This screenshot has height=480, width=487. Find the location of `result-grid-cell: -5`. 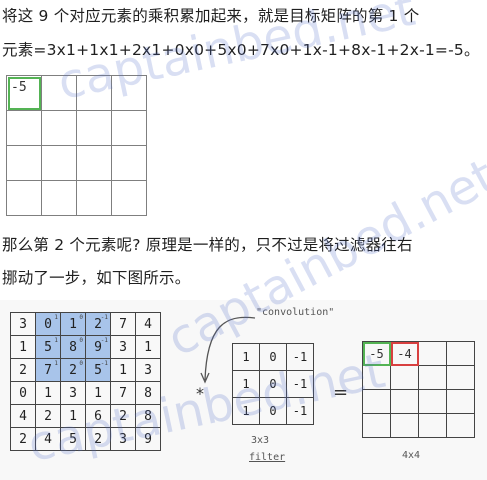

result-grid-cell: -5 is located at coordinates (24, 93).